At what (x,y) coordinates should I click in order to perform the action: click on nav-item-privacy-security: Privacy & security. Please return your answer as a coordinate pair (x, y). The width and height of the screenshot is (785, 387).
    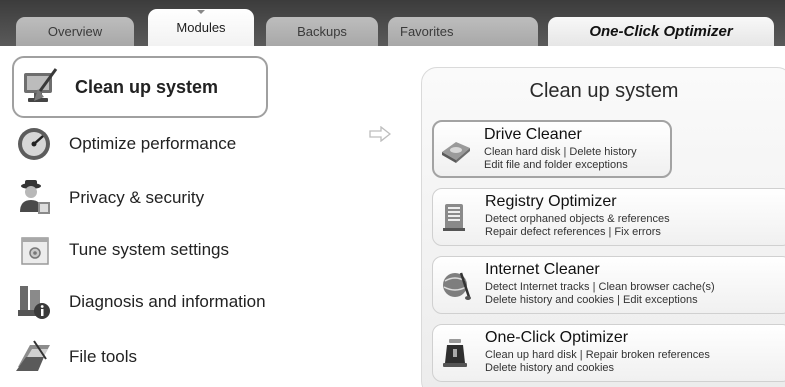
    Looking at the image, I should click on (154, 198).